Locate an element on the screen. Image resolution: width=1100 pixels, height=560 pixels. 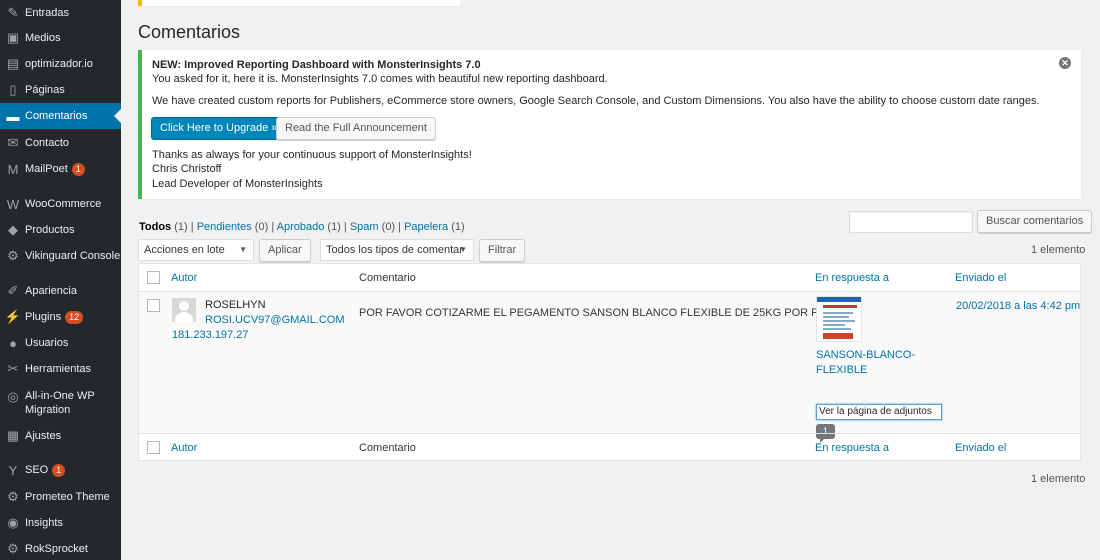
author-name: ROSELHYN is located at coordinates (235, 305).